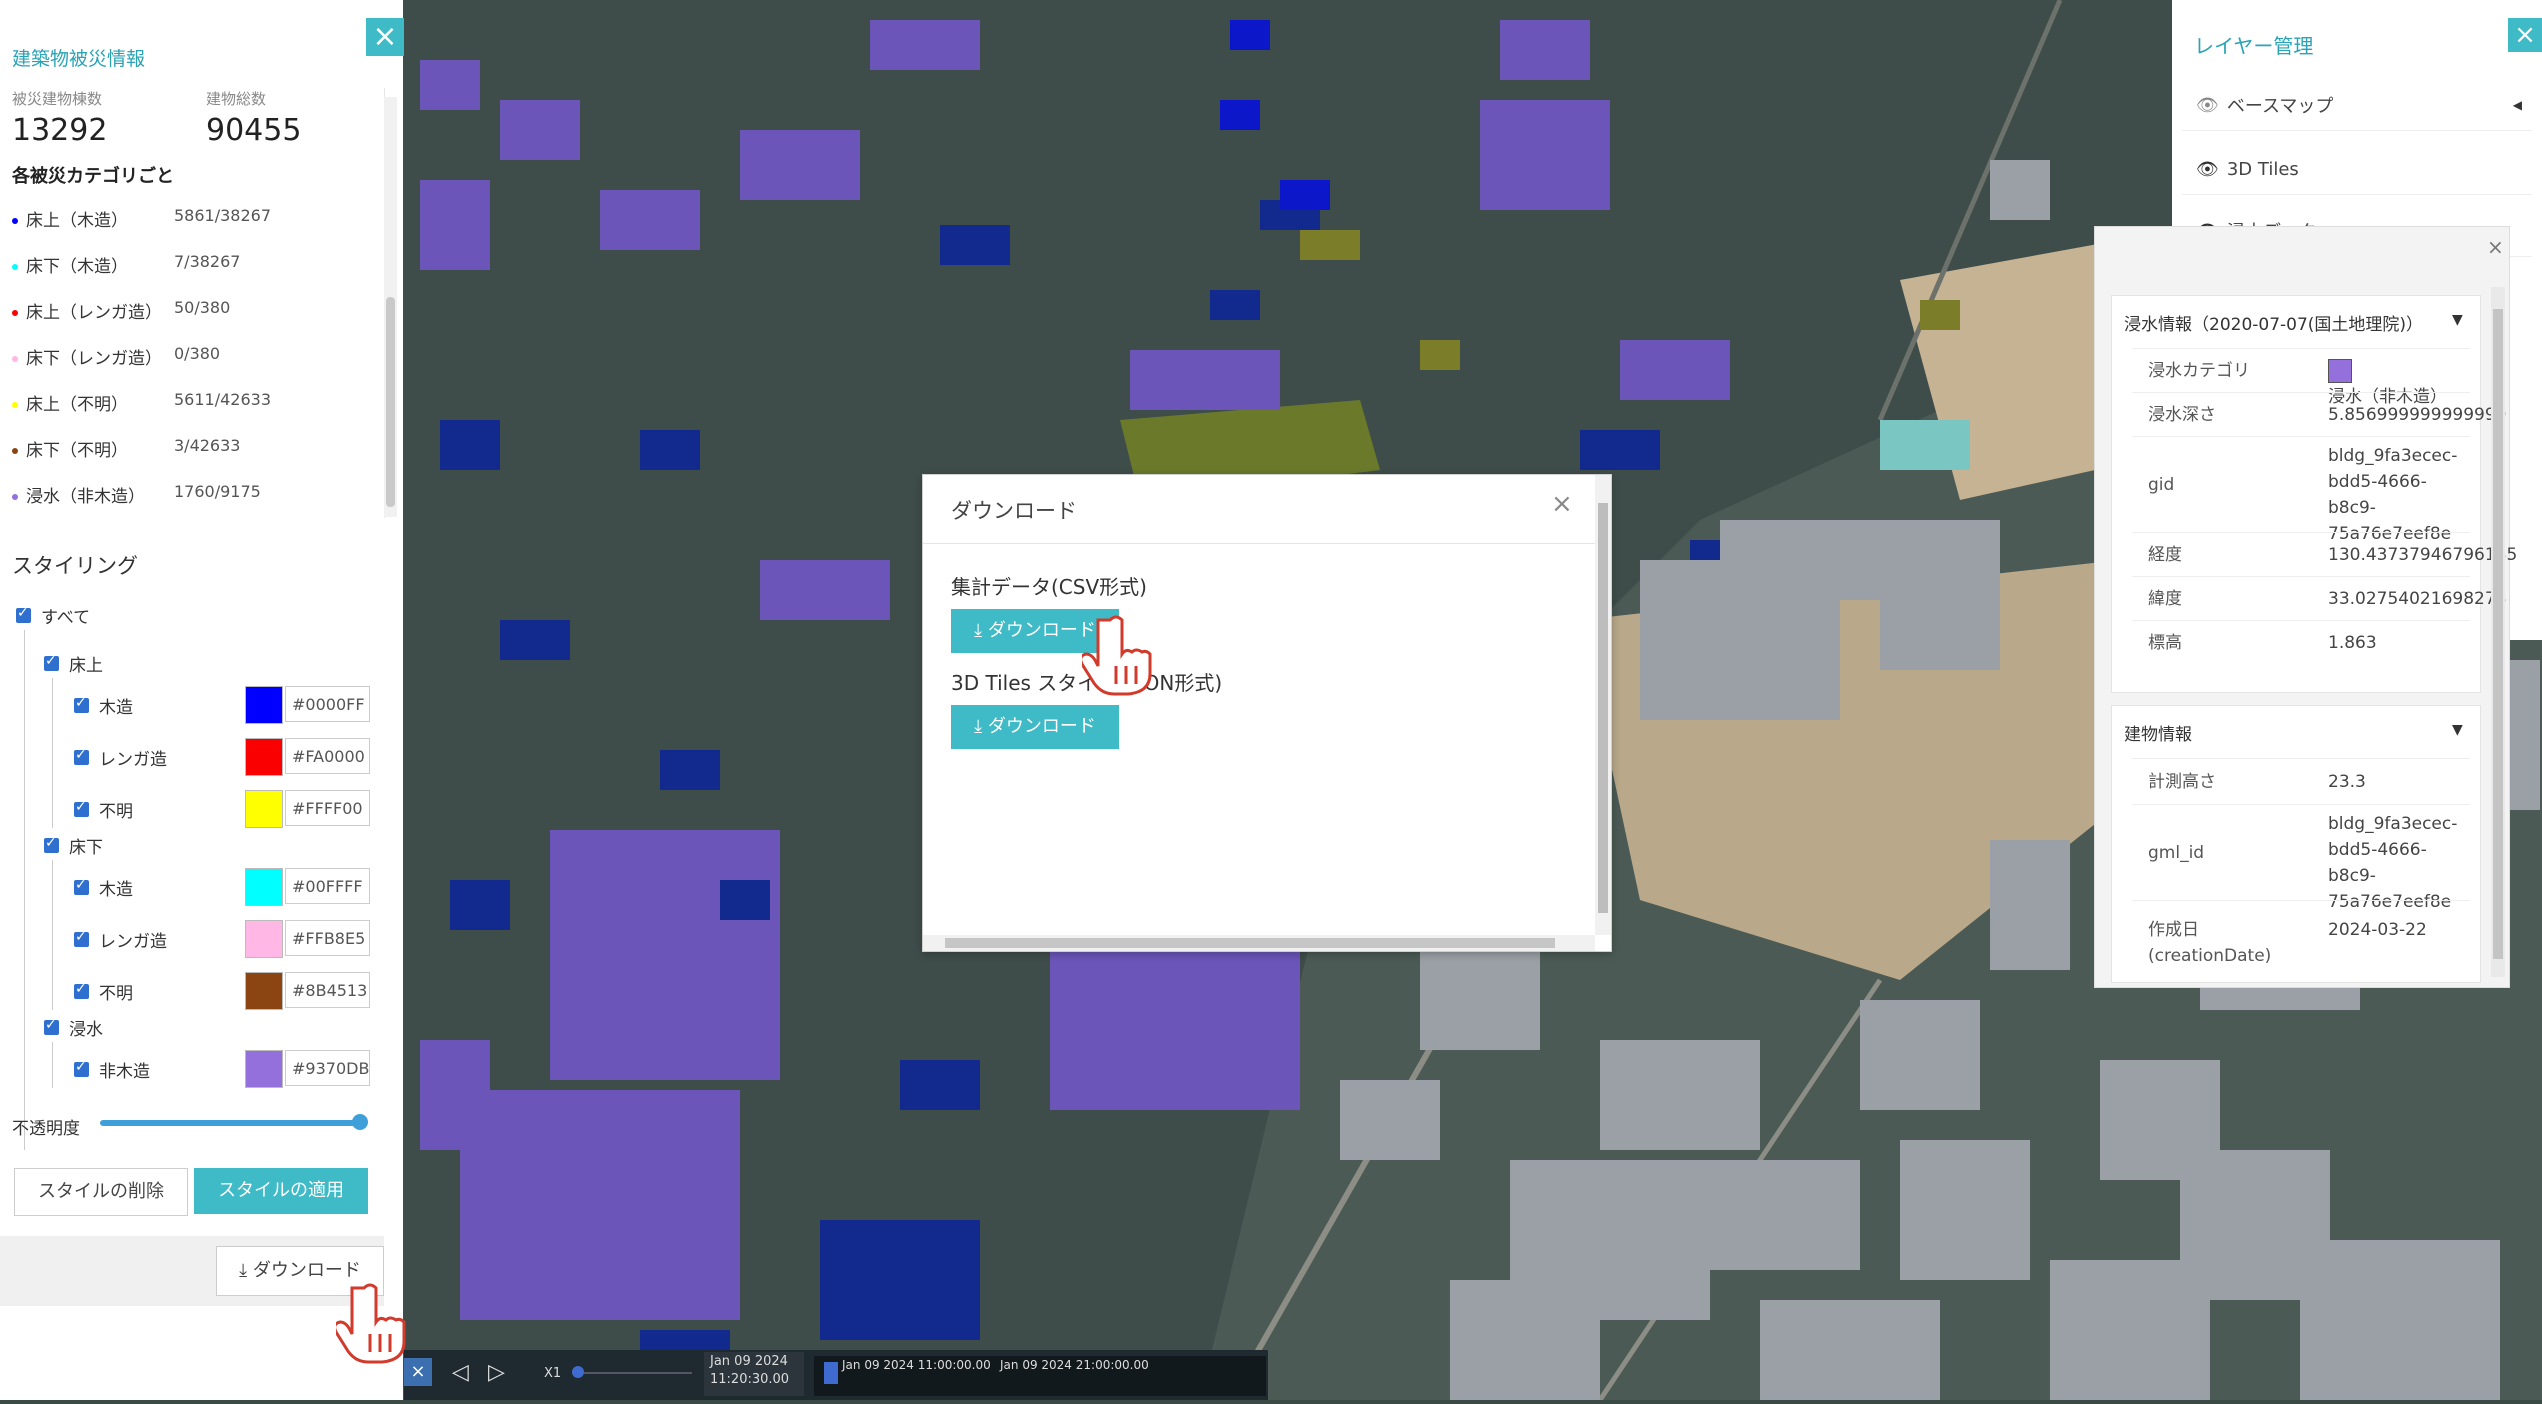 The height and width of the screenshot is (1404, 2542). What do you see at coordinates (327, 938) in the screenshot?
I see `color-hex-input: #FFB8E5` at bounding box center [327, 938].